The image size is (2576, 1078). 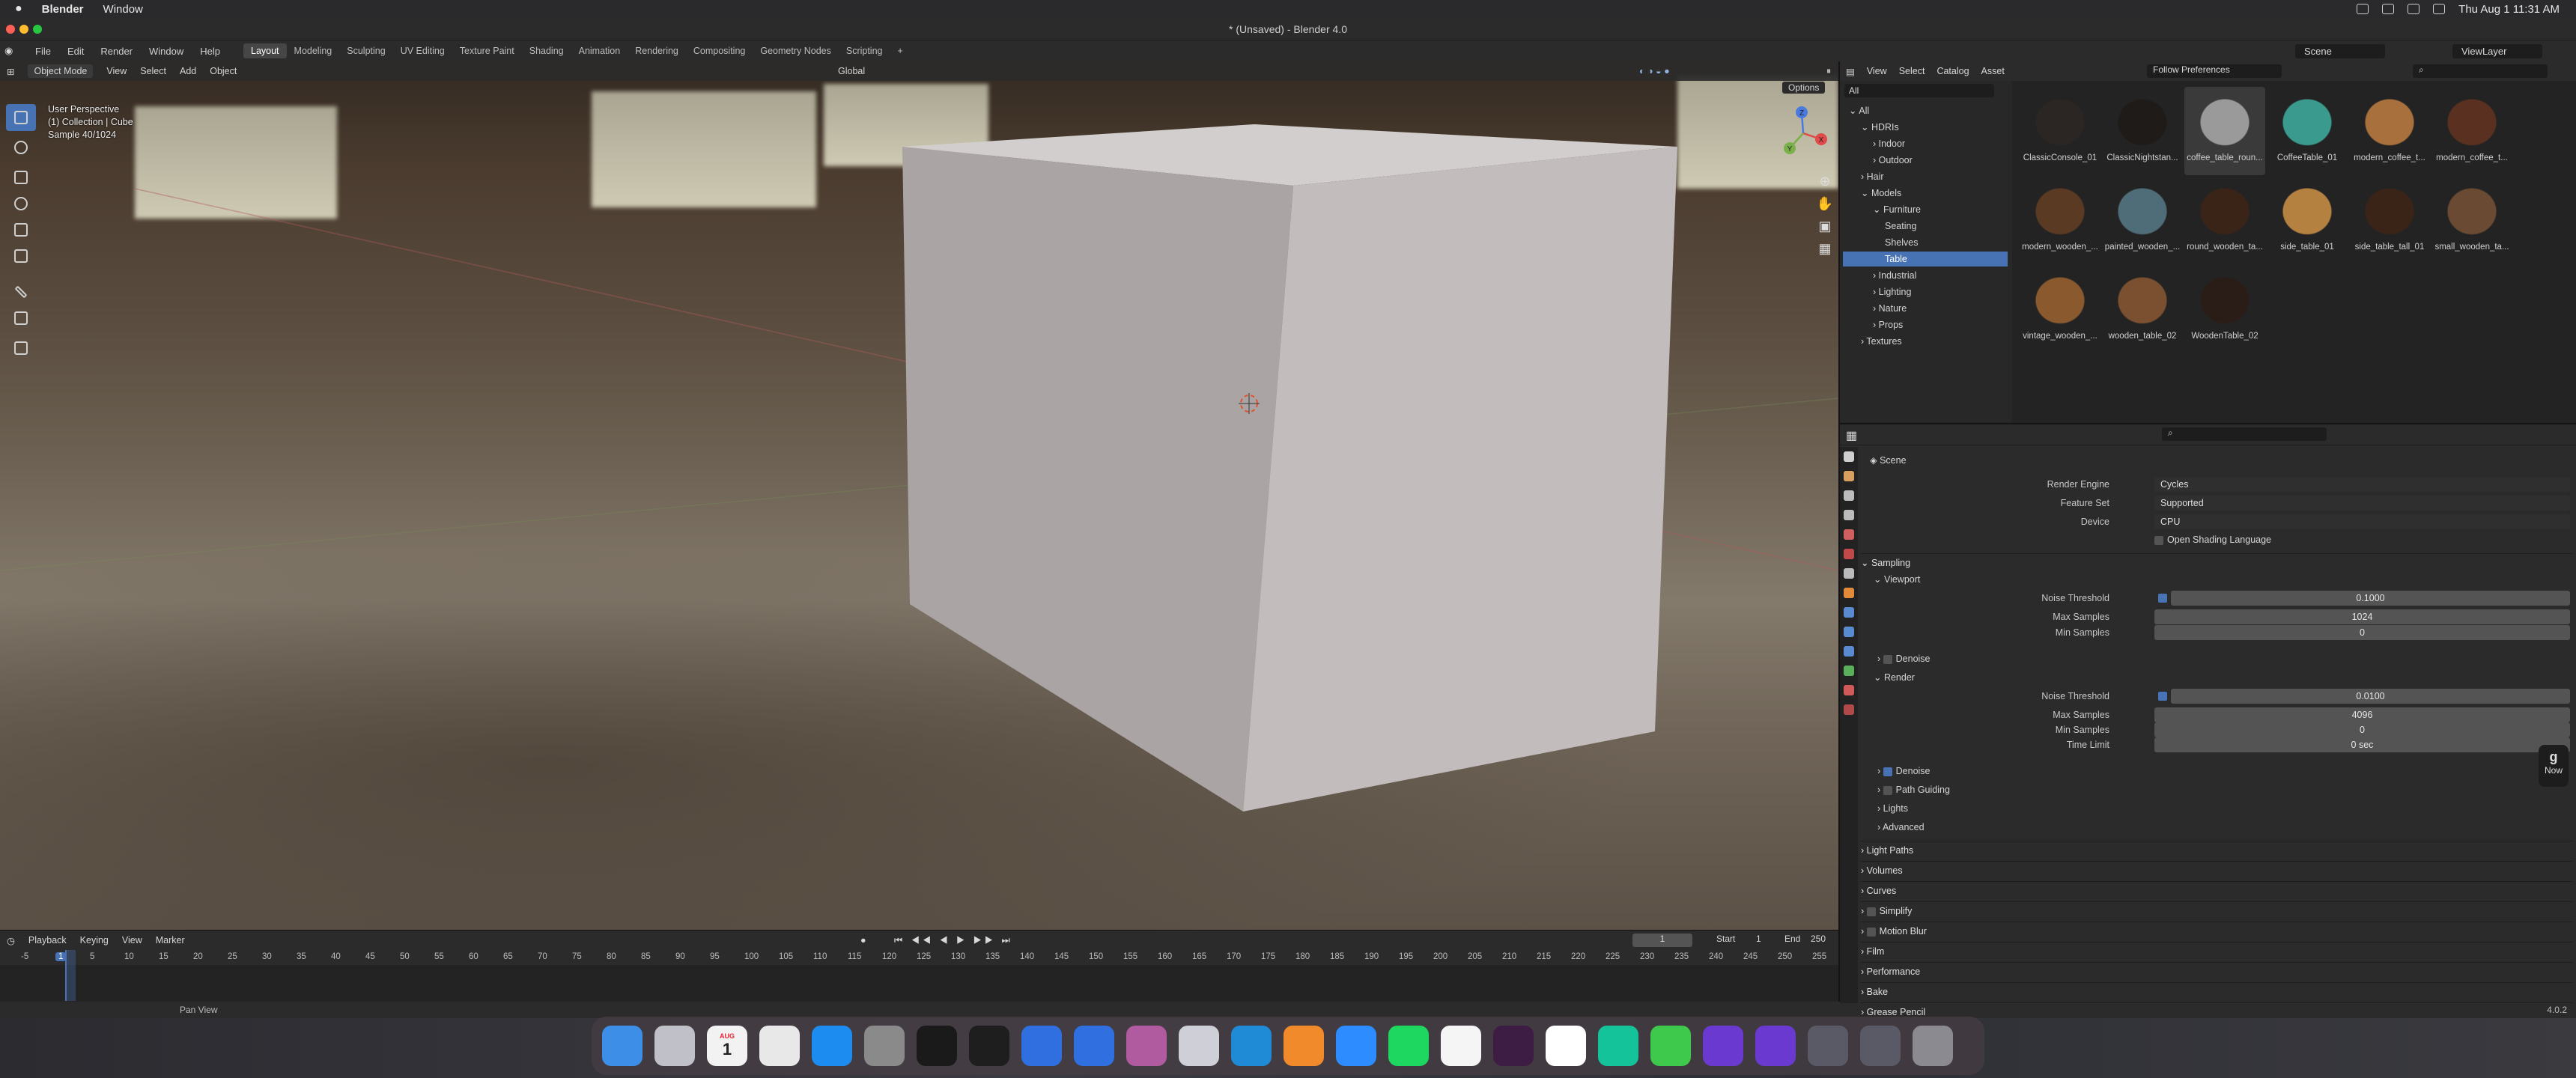 I want to click on vp-noise-threshold-field: 0.1000, so click(x=2370, y=598).